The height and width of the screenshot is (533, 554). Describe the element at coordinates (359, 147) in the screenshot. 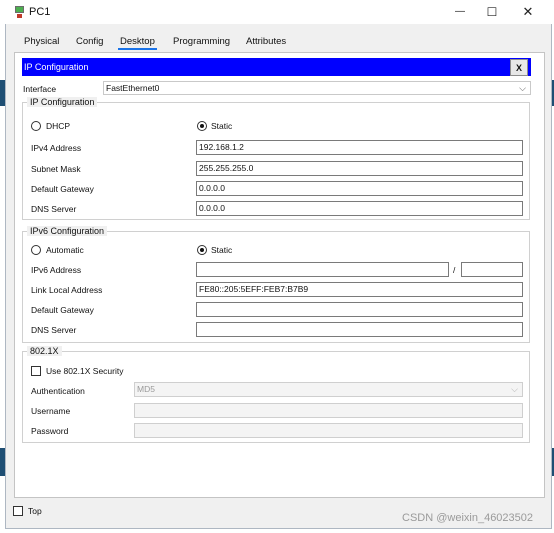

I see `ipv4-address-input: 192.168.1.2` at that location.